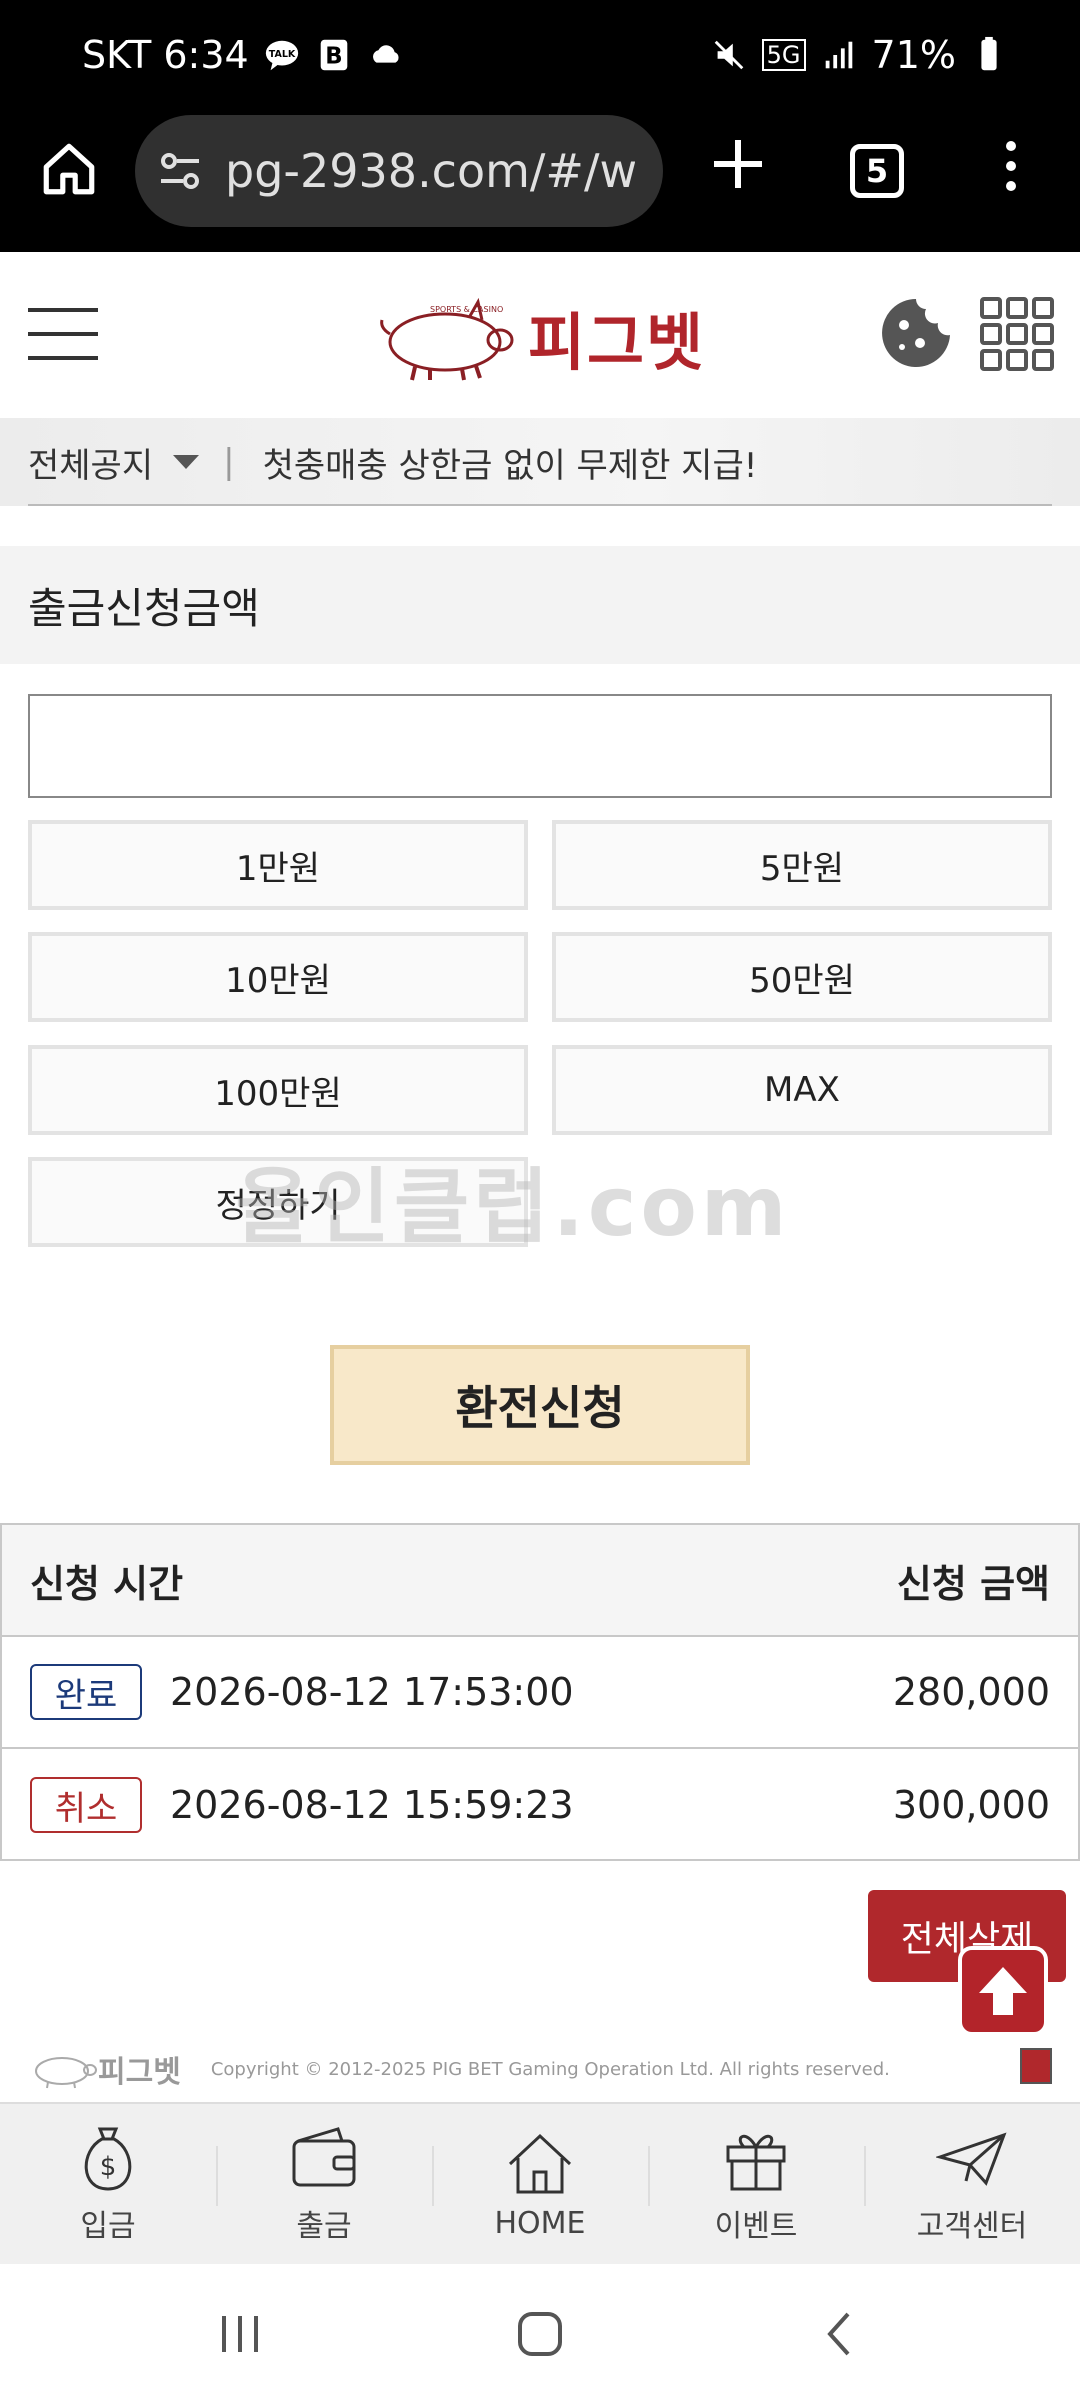  What do you see at coordinates (1011, 166) in the screenshot?
I see `more-menu-icon` at bounding box center [1011, 166].